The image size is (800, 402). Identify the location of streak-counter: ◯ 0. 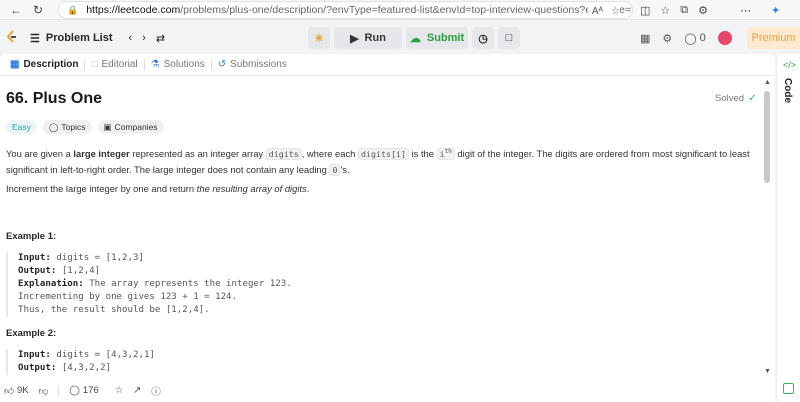
(694, 38).